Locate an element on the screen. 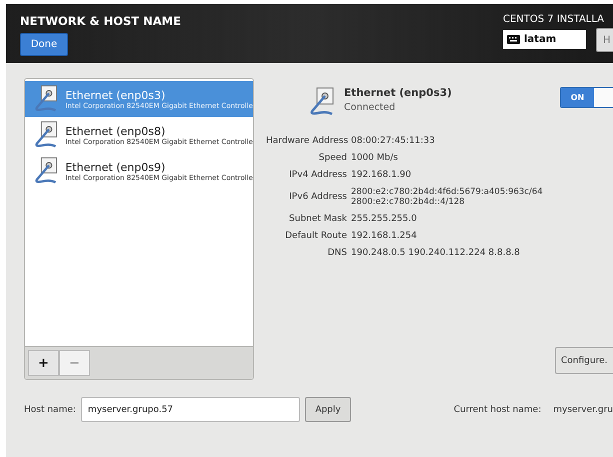 The width and height of the screenshot is (613, 457). property-value: 2800:e2:c780:2b4d:4f6d:5679:a405:963c/64 is located at coordinates (447, 192).